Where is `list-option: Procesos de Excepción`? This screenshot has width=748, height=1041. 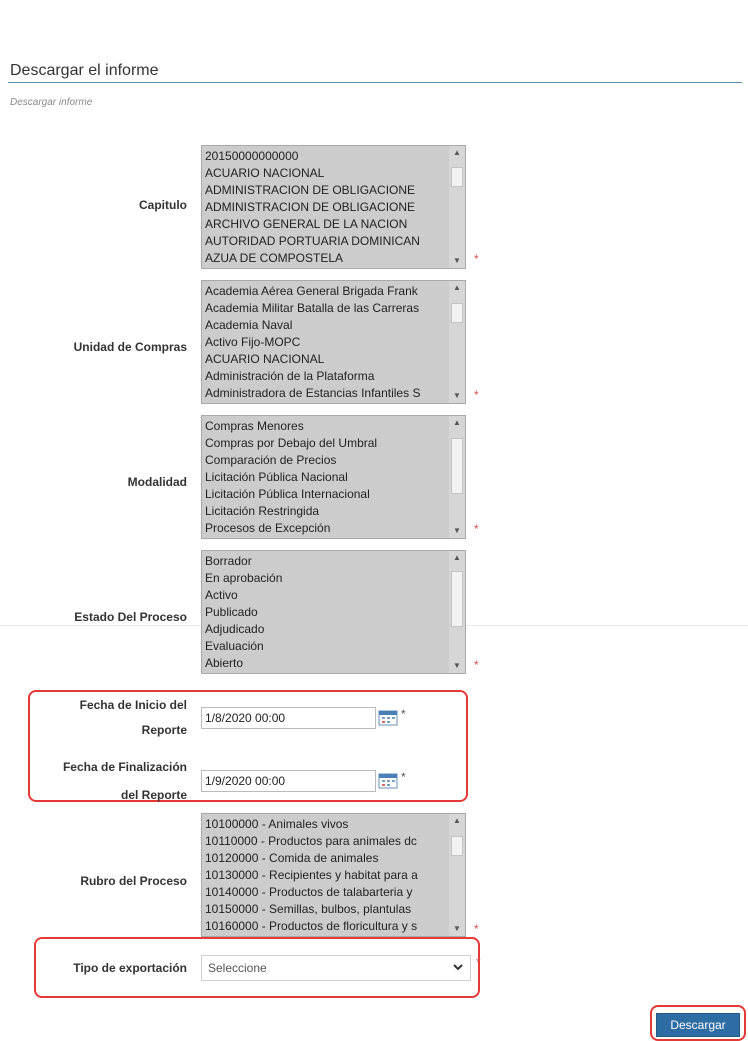
list-option: Procesos de Excepción is located at coordinates (326, 528).